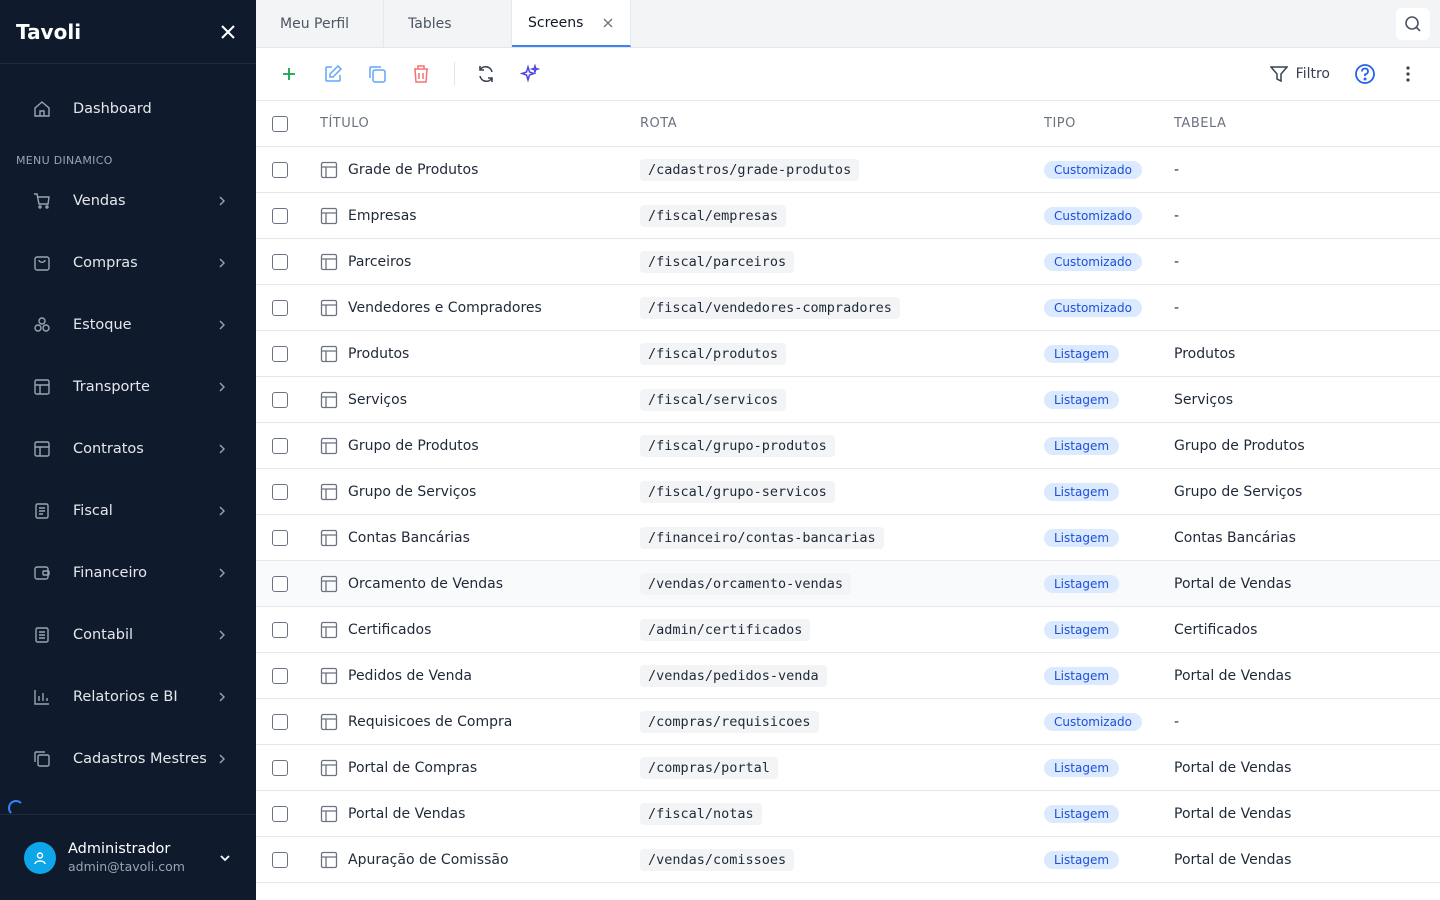 This screenshot has width=1440, height=900. I want to click on add-button, so click(289, 74).